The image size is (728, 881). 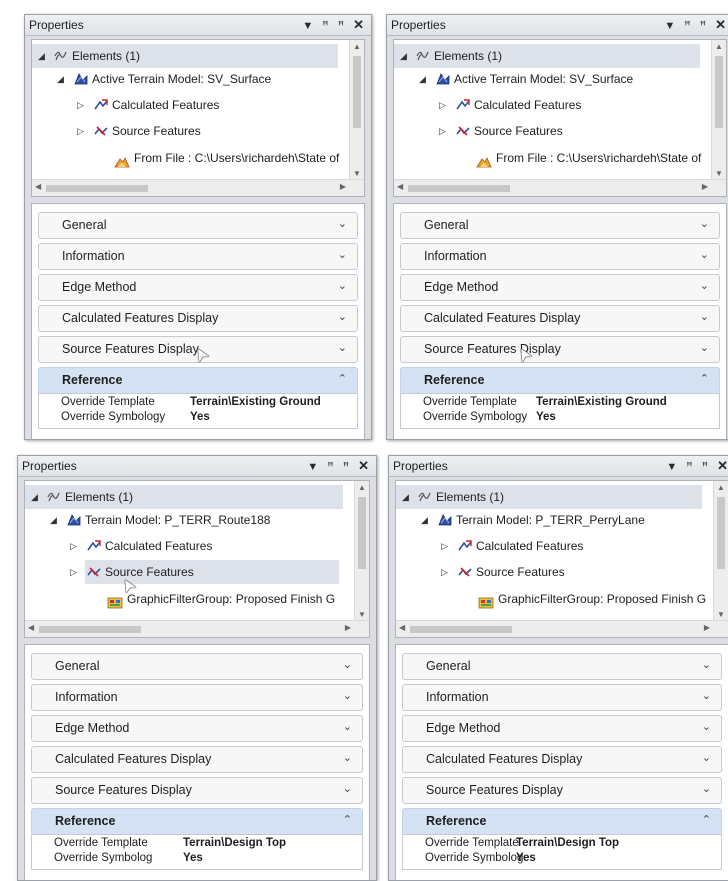 I want to click on horizontal-scroll-thumb, so click(x=461, y=629).